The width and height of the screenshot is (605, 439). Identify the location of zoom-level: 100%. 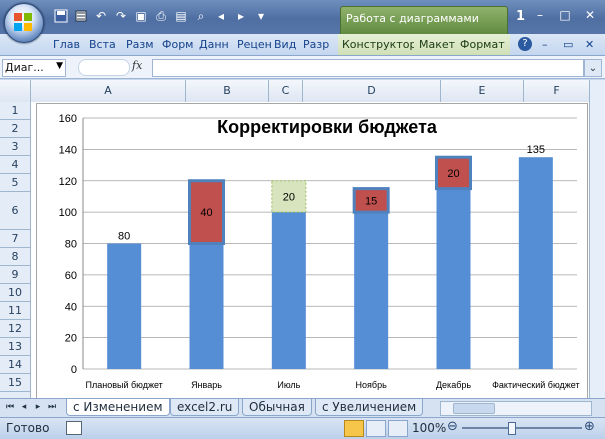
(429, 428).